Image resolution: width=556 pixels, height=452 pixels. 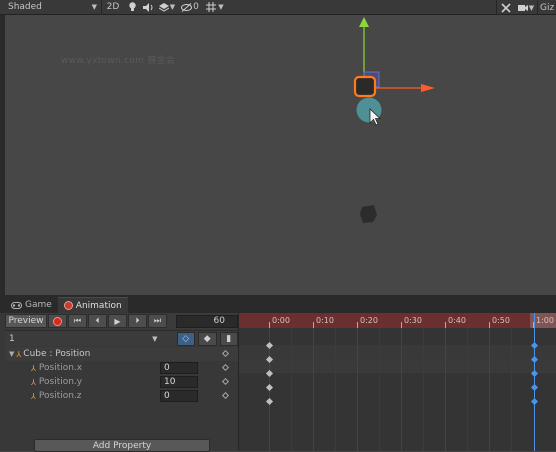 I want to click on 2d-toggle-button: 2D, so click(x=113, y=7).